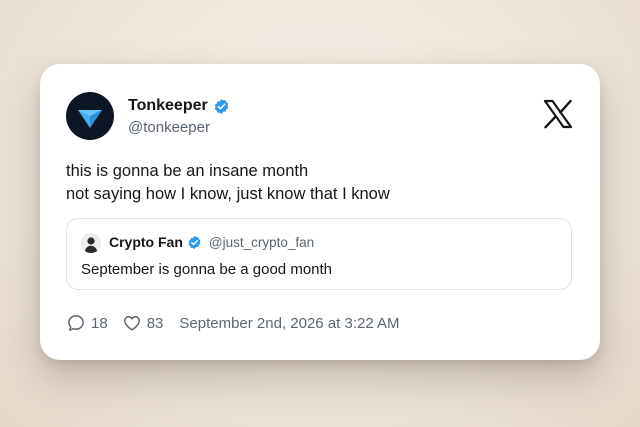  I want to click on author-handle: @tonkeeper, so click(169, 127).